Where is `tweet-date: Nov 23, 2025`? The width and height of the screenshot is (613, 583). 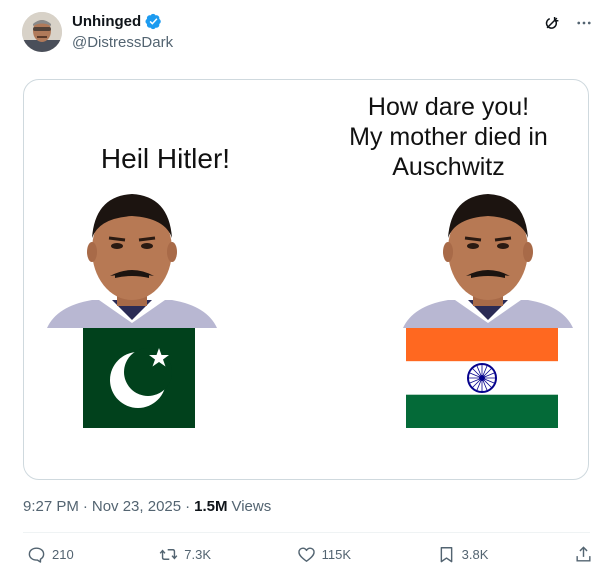 tweet-date: Nov 23, 2025 is located at coordinates (136, 506).